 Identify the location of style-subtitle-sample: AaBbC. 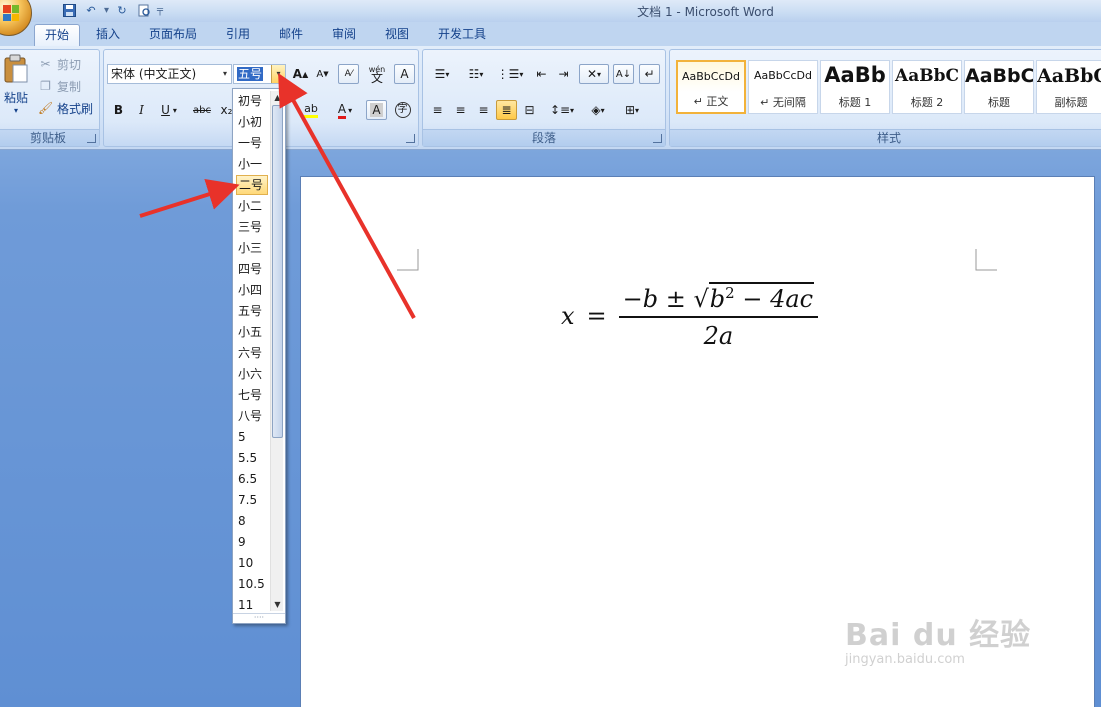
(1069, 76).